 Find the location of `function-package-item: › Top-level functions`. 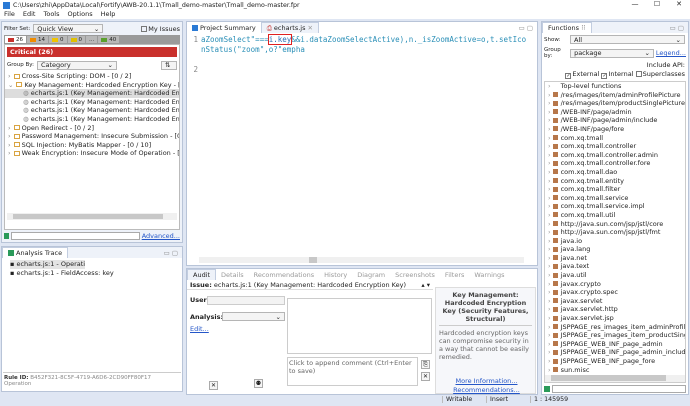

function-package-item: › Top-level functions is located at coordinates (615, 86).